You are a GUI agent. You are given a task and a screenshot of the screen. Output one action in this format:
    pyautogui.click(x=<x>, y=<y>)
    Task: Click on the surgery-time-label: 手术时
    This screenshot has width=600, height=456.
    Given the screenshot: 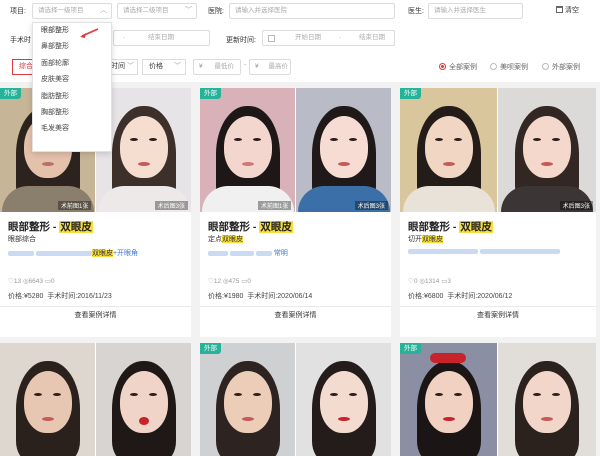 What is the action you would take?
    pyautogui.click(x=20, y=40)
    